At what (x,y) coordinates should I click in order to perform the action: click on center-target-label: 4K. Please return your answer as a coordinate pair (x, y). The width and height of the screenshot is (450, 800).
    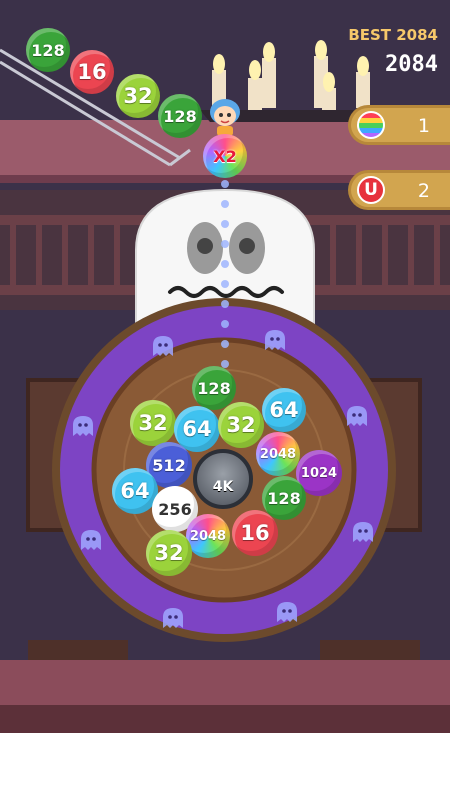
    Looking at the image, I should click on (223, 487).